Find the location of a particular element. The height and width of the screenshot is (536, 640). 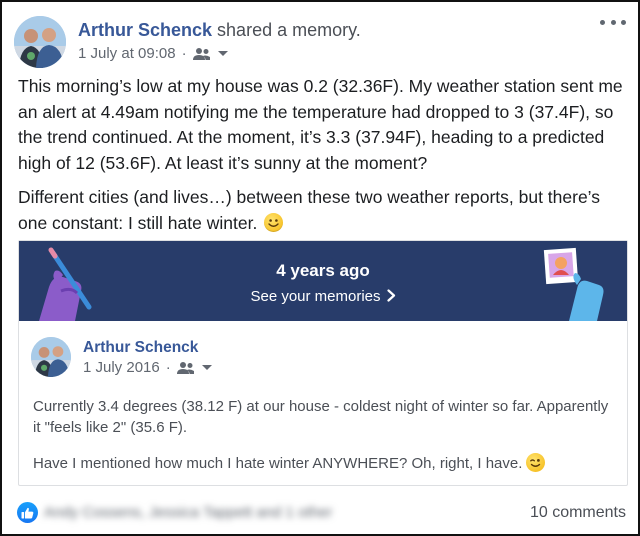

original-post-meta: 1 July 2016 · is located at coordinates (148, 368).